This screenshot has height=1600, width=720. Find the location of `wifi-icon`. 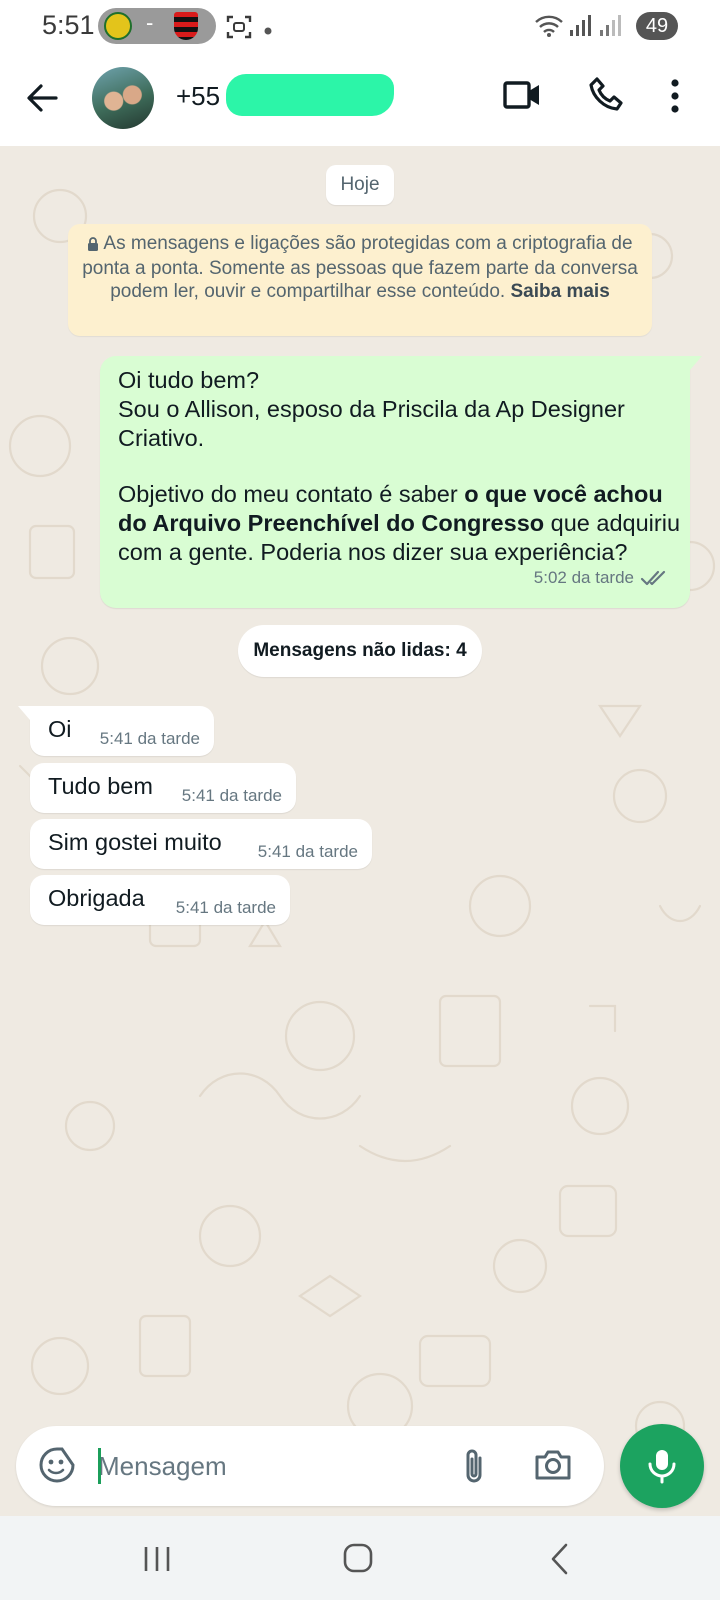

wifi-icon is located at coordinates (549, 28).